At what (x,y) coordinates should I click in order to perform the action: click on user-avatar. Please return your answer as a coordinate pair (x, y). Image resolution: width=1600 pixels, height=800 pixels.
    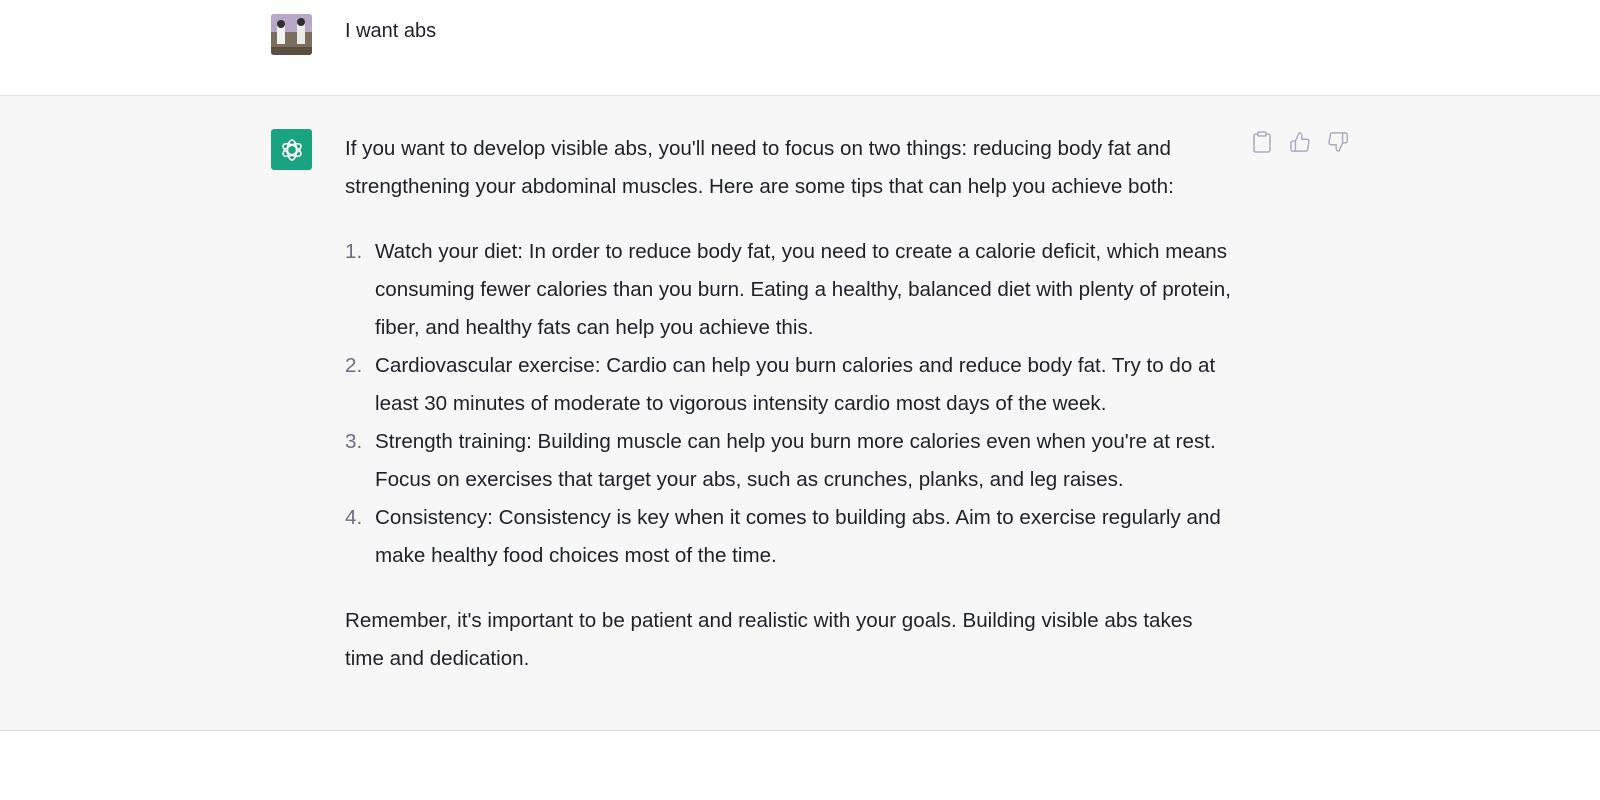
    Looking at the image, I should click on (291, 34).